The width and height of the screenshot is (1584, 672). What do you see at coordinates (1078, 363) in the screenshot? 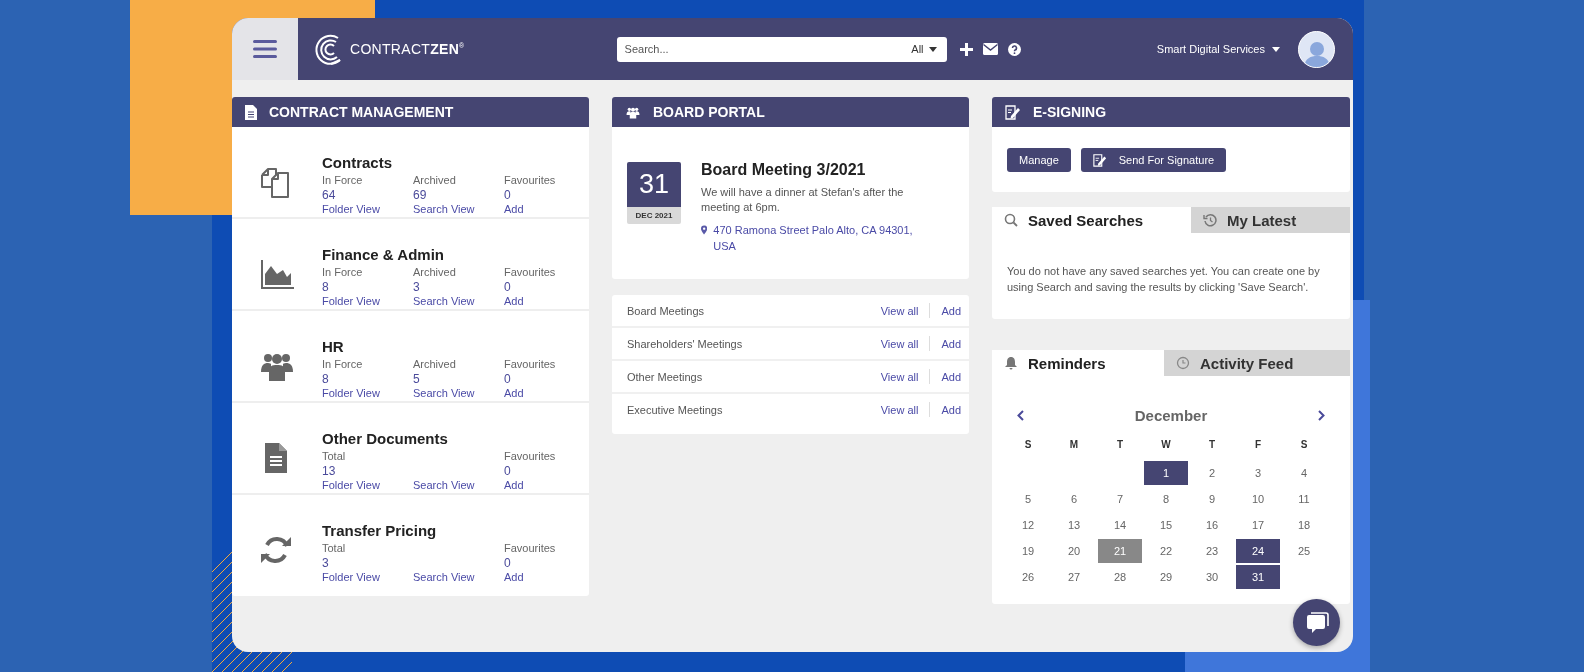
I see `tab: Reminders` at bounding box center [1078, 363].